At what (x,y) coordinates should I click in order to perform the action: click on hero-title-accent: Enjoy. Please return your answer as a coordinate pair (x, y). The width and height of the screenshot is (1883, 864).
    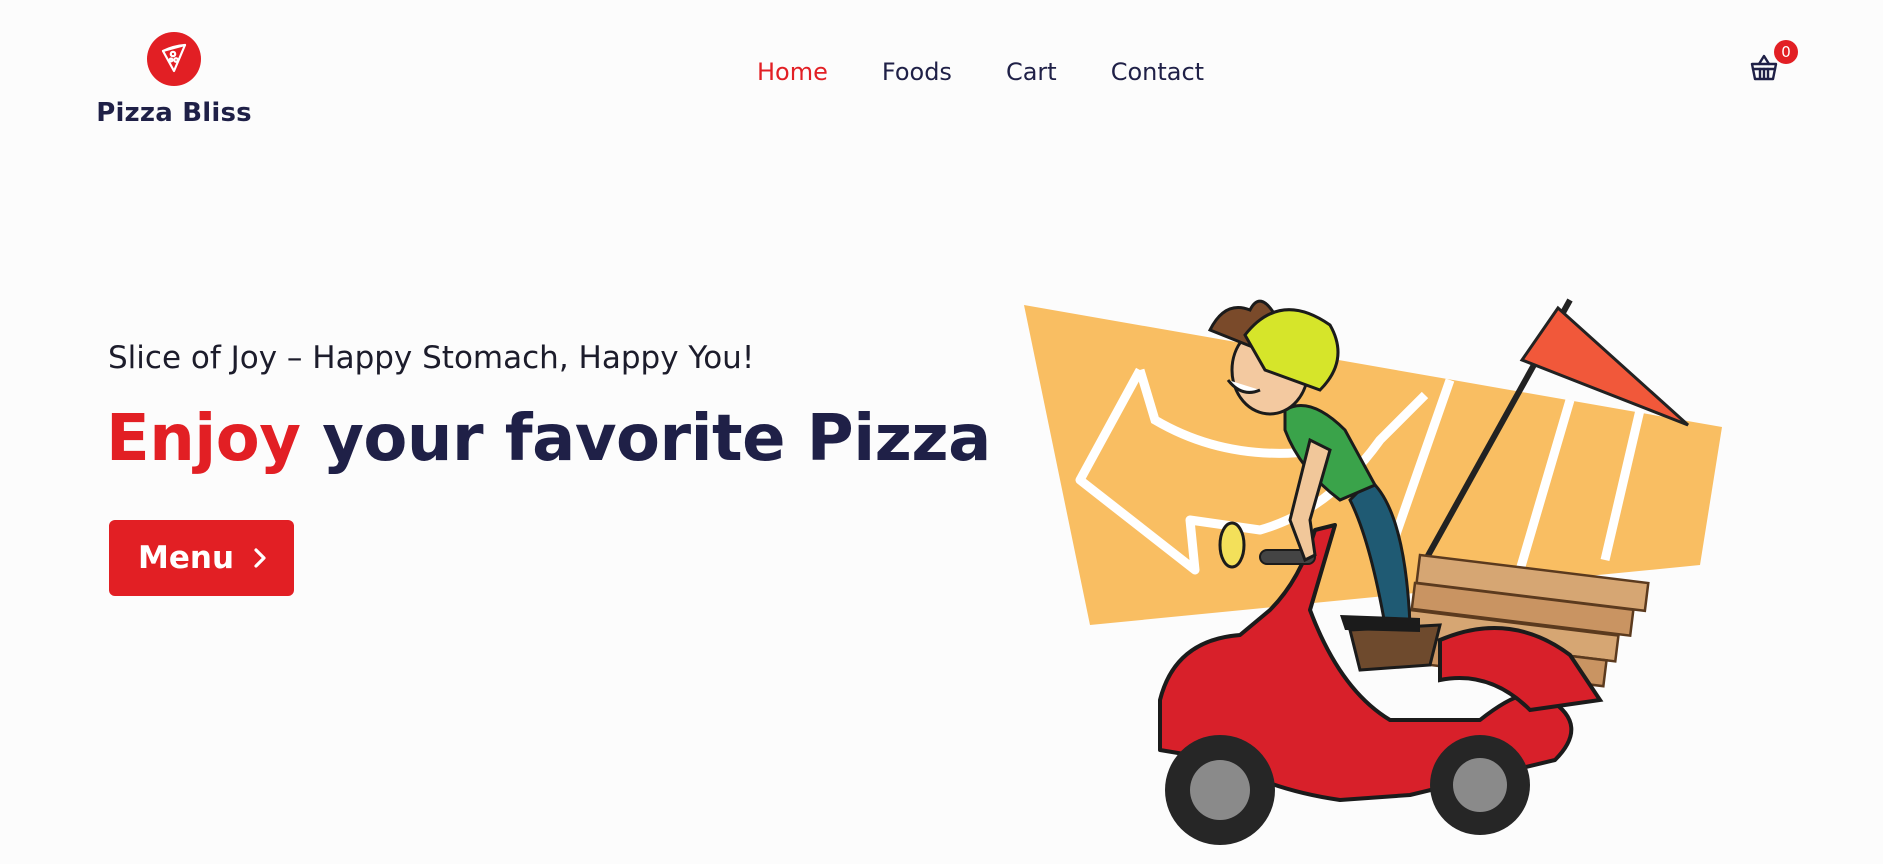
    Looking at the image, I should click on (203, 439).